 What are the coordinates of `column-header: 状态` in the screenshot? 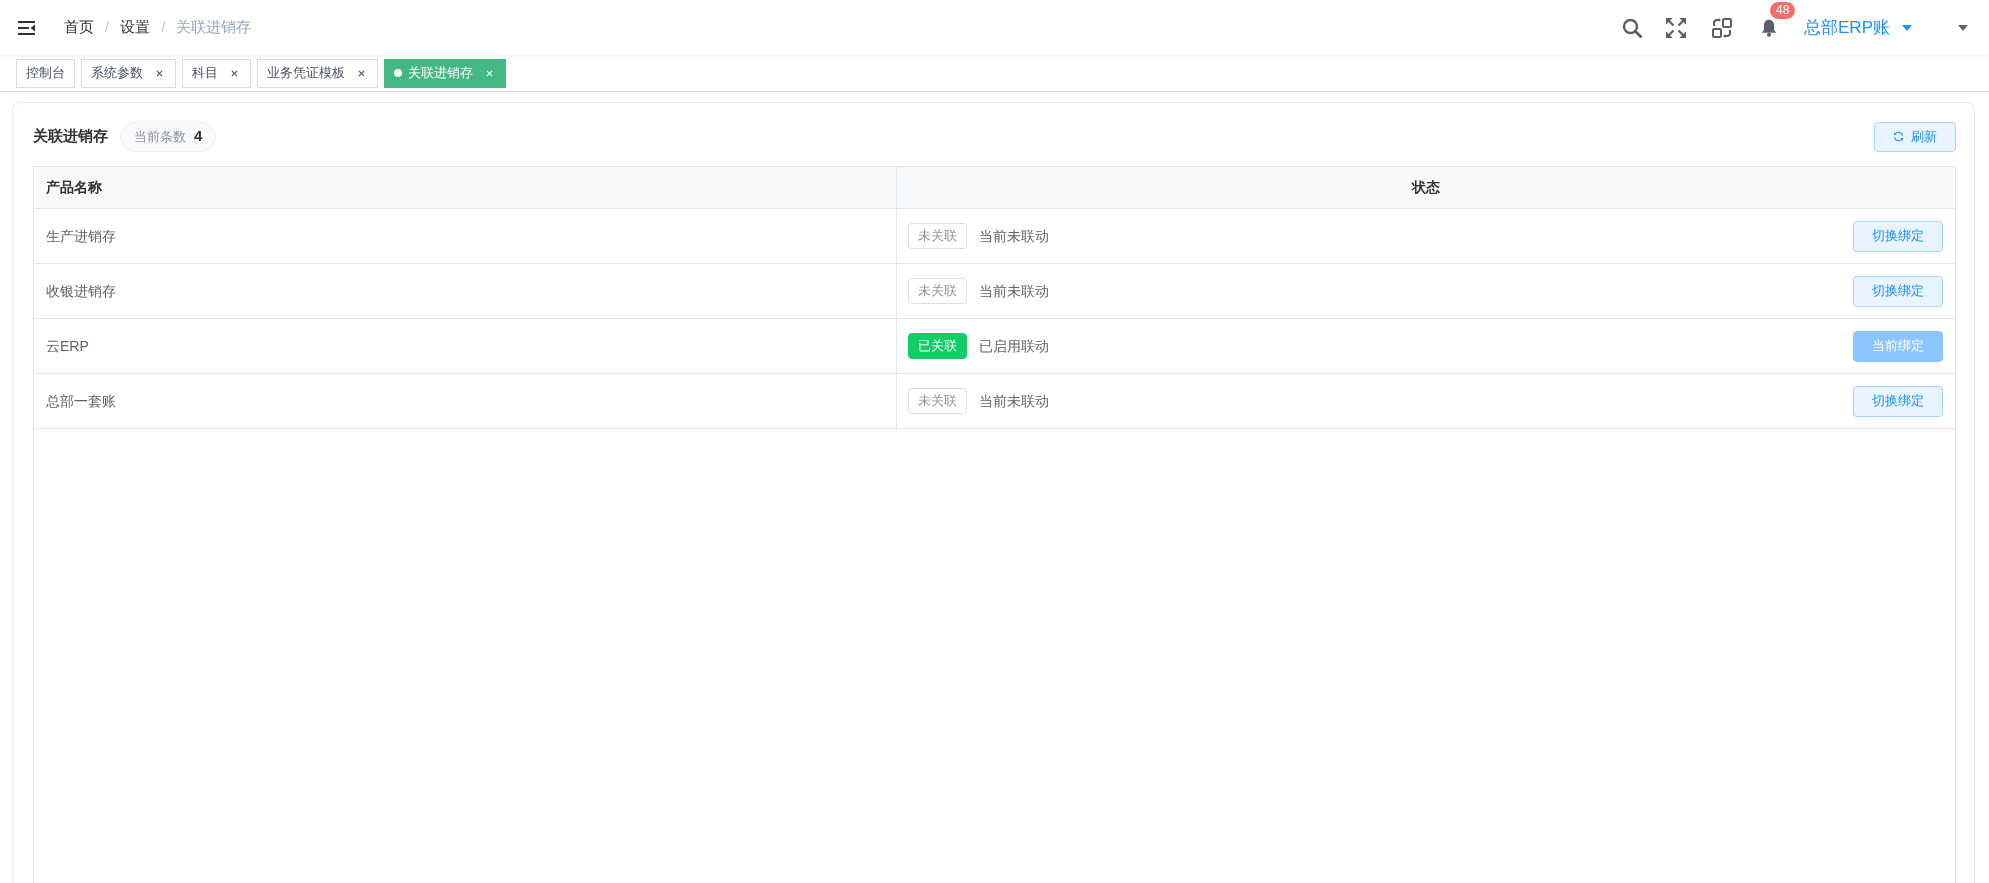 It's located at (1426, 187).